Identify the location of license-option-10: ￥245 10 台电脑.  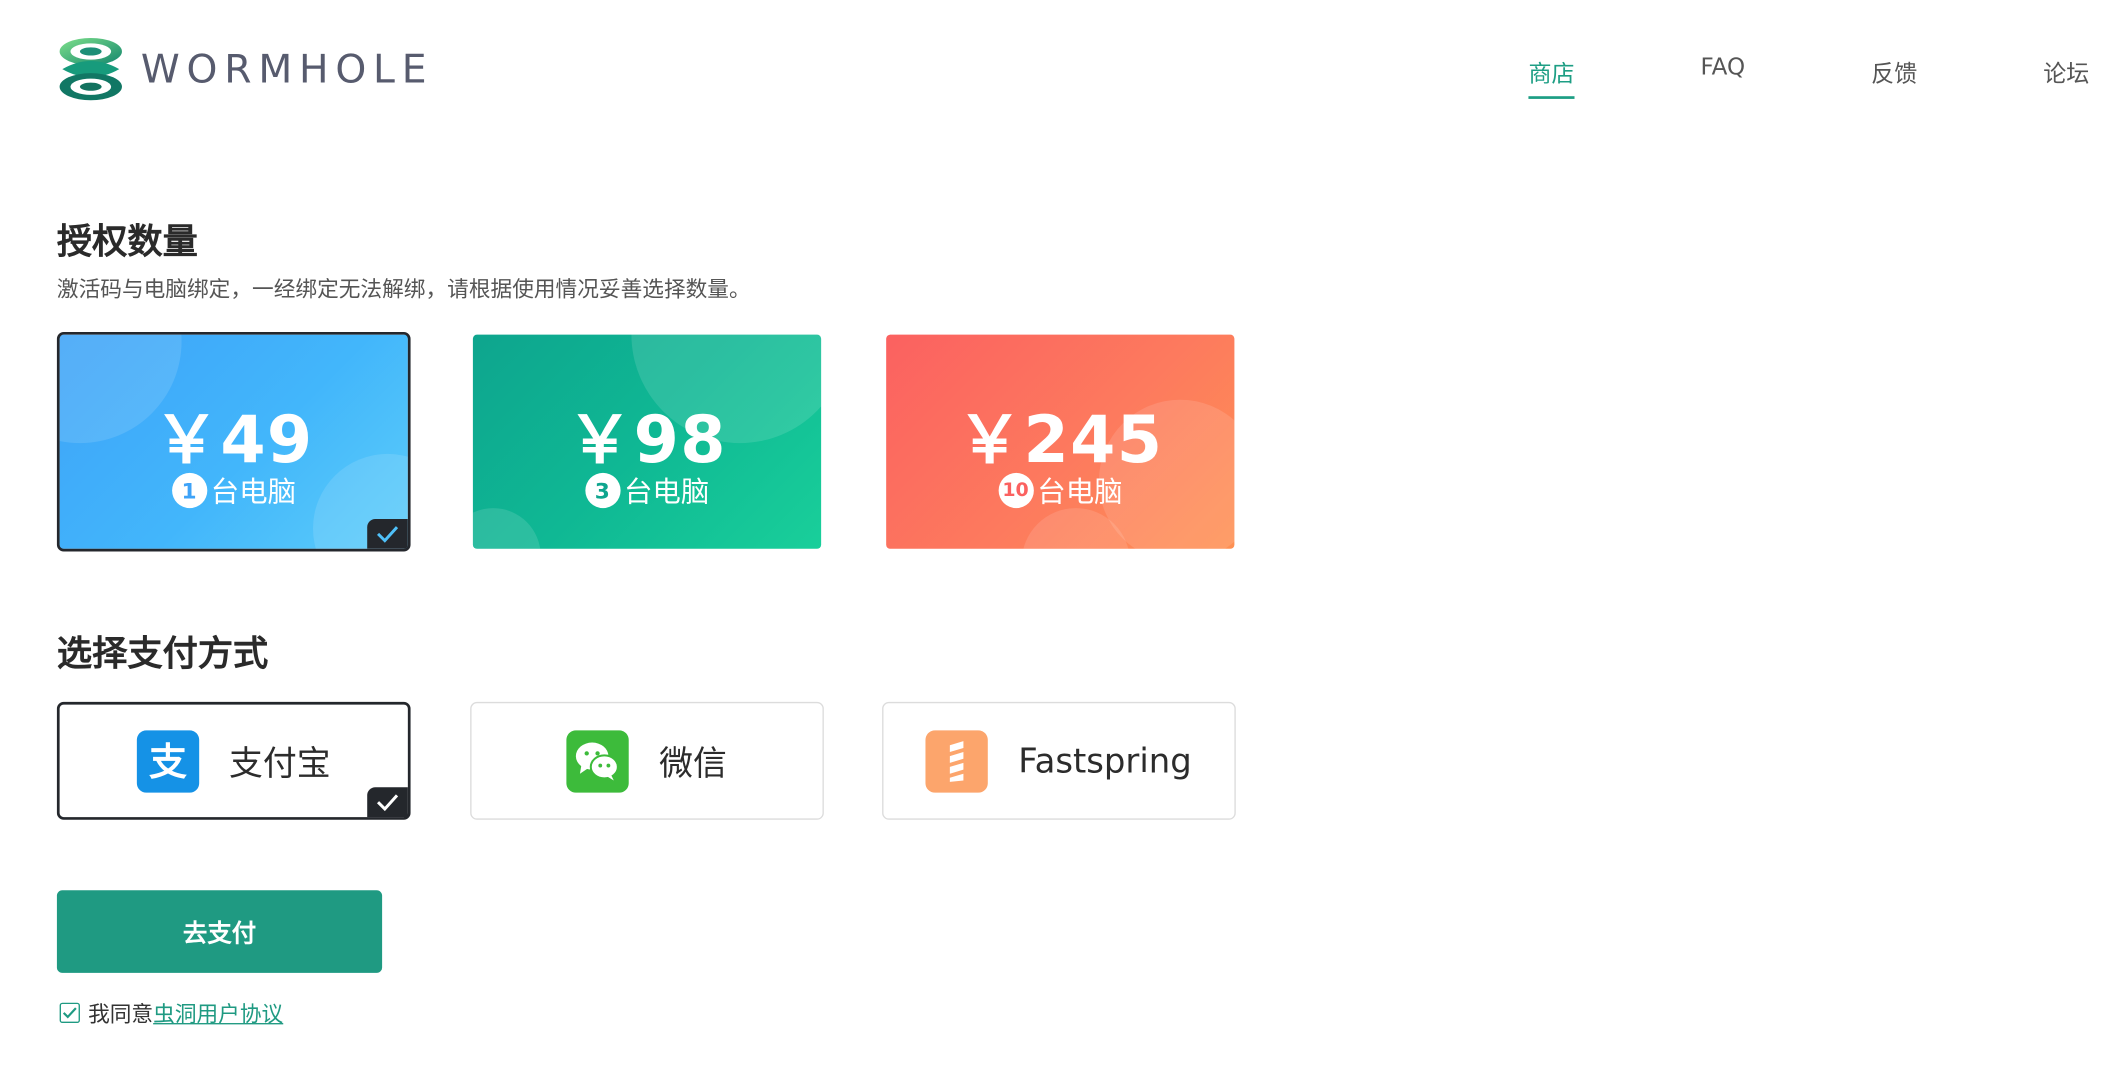
(1060, 441).